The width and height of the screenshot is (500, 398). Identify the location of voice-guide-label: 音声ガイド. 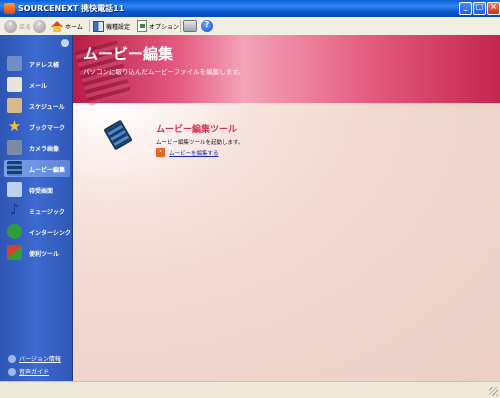
(34, 372).